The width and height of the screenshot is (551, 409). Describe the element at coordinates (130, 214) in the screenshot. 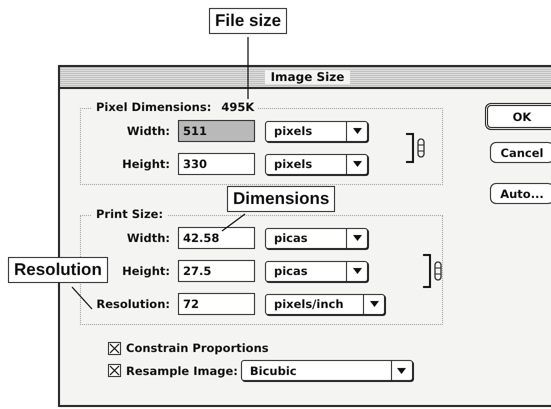

I see `group-label: Print Size:` at that location.